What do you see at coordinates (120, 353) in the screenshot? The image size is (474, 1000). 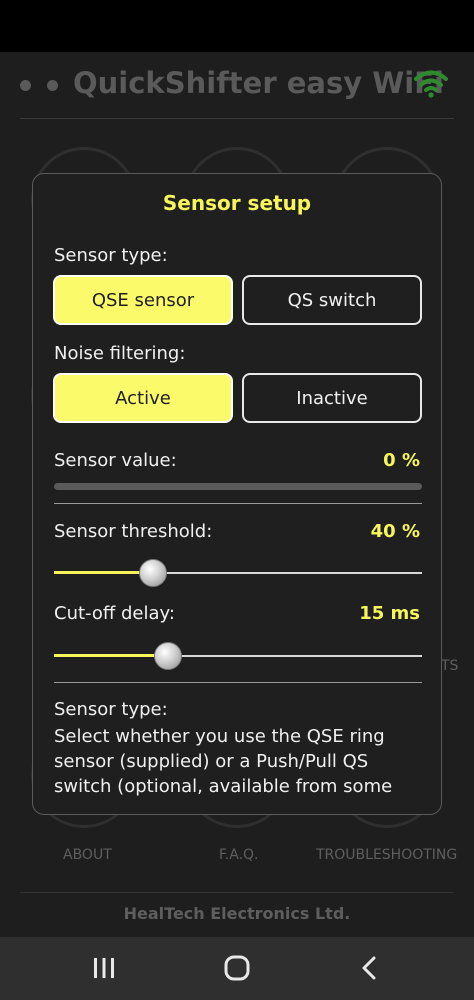 I see `noise-filtering-label: Noise filtering:` at bounding box center [120, 353].